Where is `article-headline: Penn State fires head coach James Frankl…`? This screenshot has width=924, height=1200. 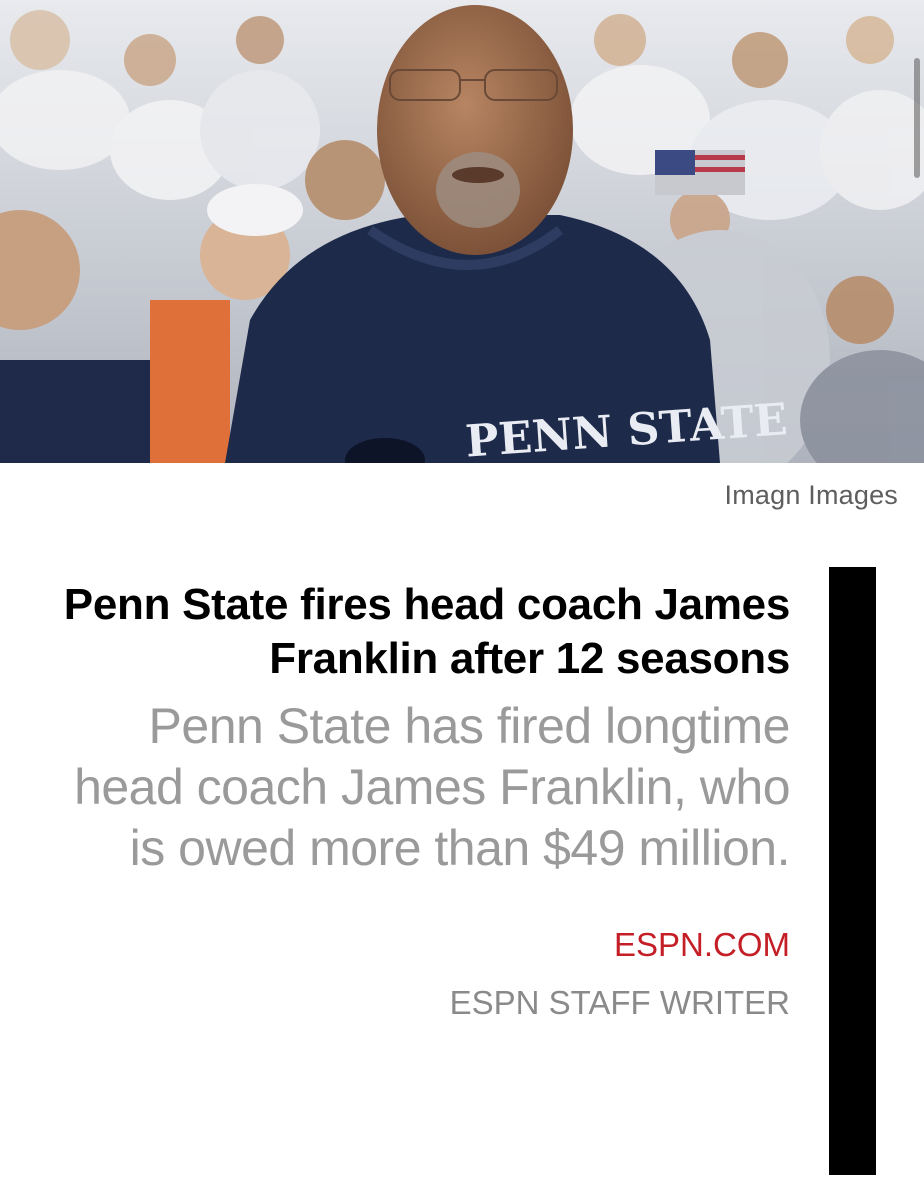 article-headline: Penn State fires head coach James Frankl… is located at coordinates (415, 632).